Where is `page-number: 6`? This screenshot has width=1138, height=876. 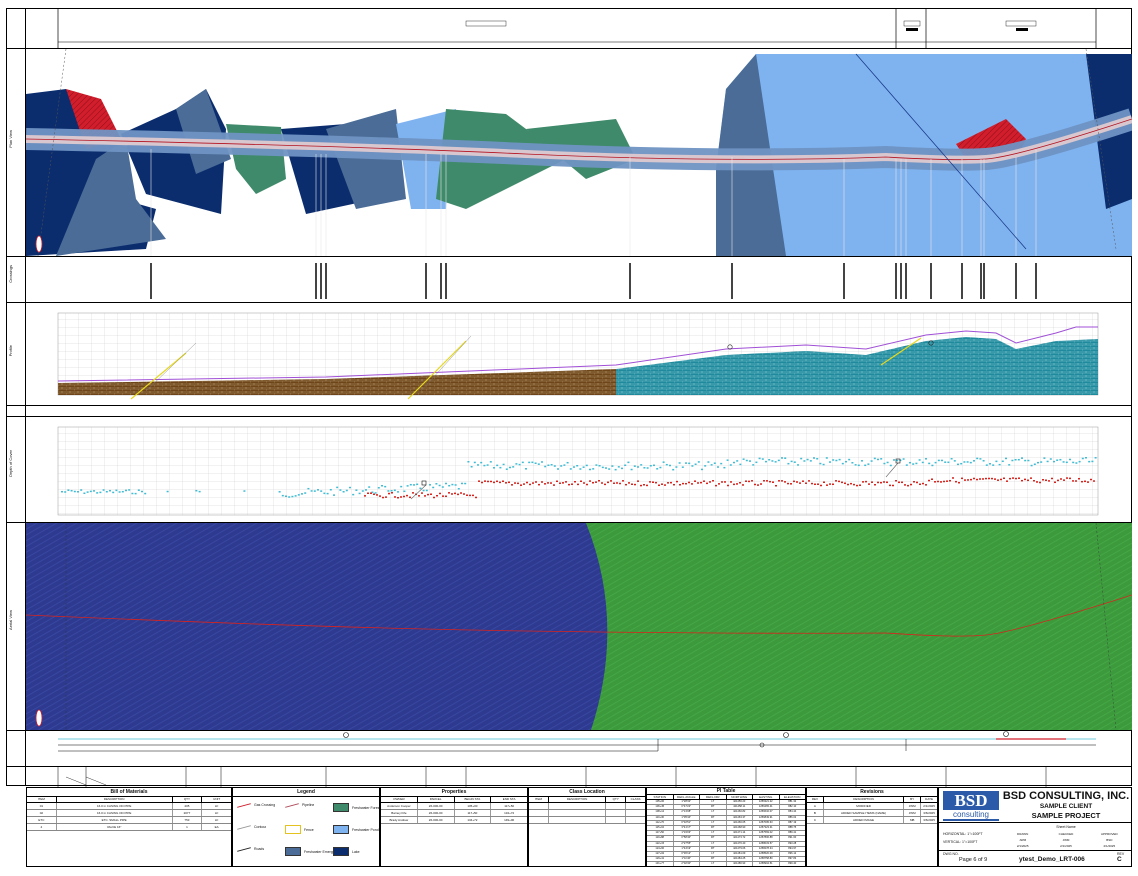 page-number: 6 is located at coordinates (975, 860).